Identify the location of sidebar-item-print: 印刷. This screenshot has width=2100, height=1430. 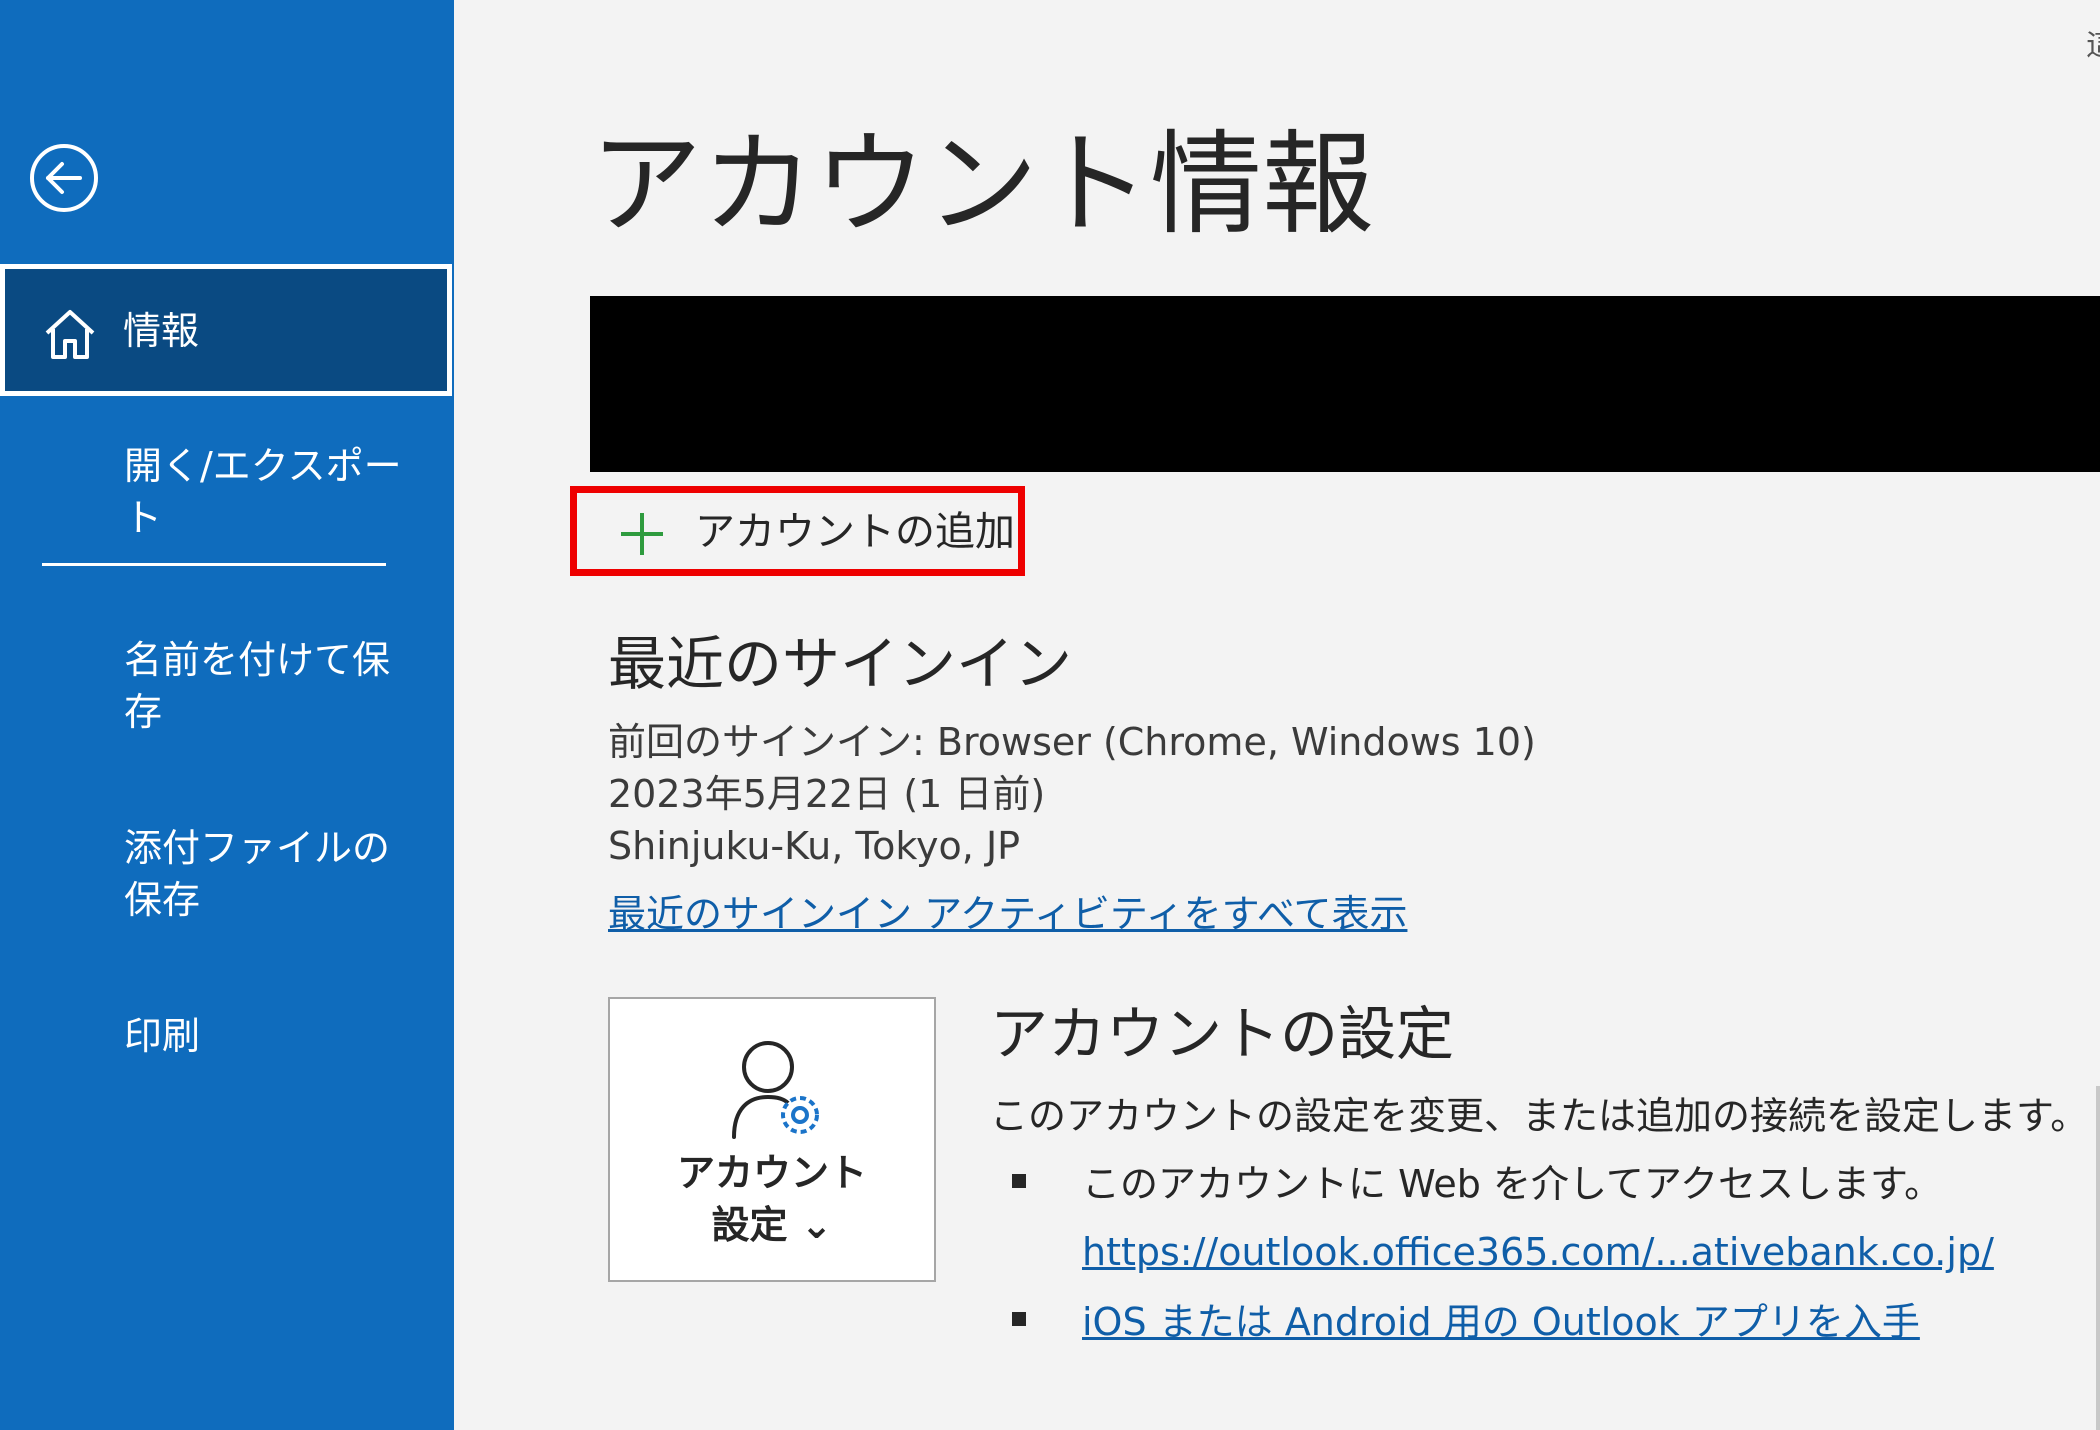
(226, 1040).